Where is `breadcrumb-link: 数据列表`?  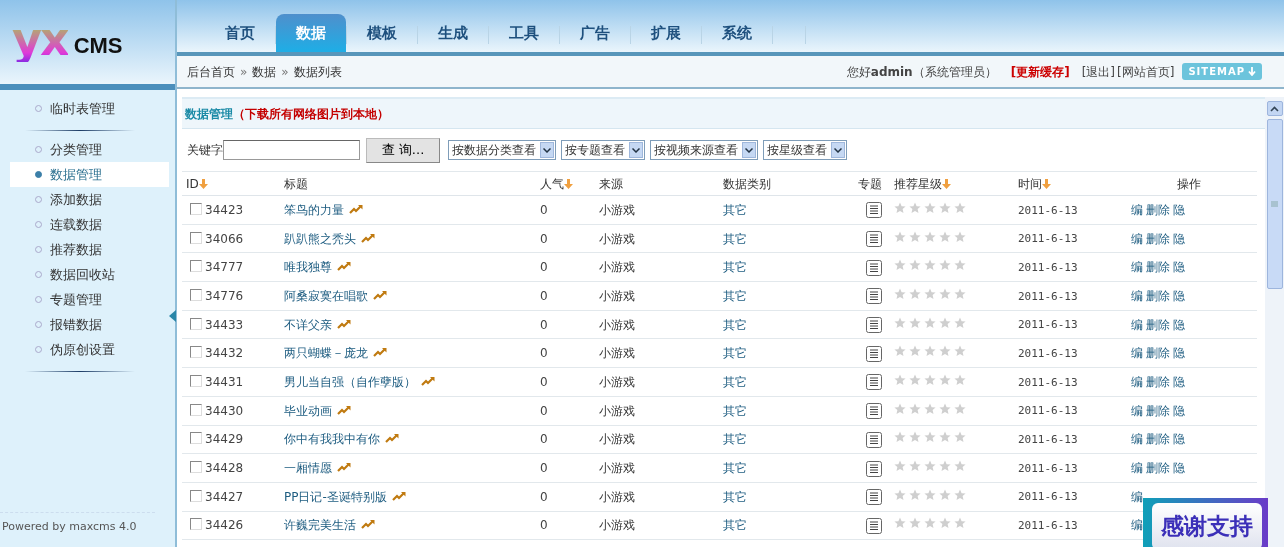
breadcrumb-link: 数据列表 is located at coordinates (317, 71).